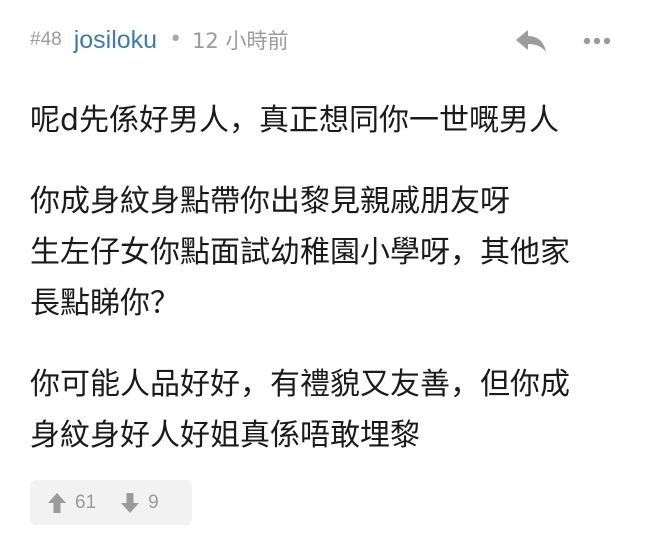  Describe the element at coordinates (225, 435) in the screenshot. I see `post-text-line: 身紋身好人好姐真係唔敢埋黎` at that location.